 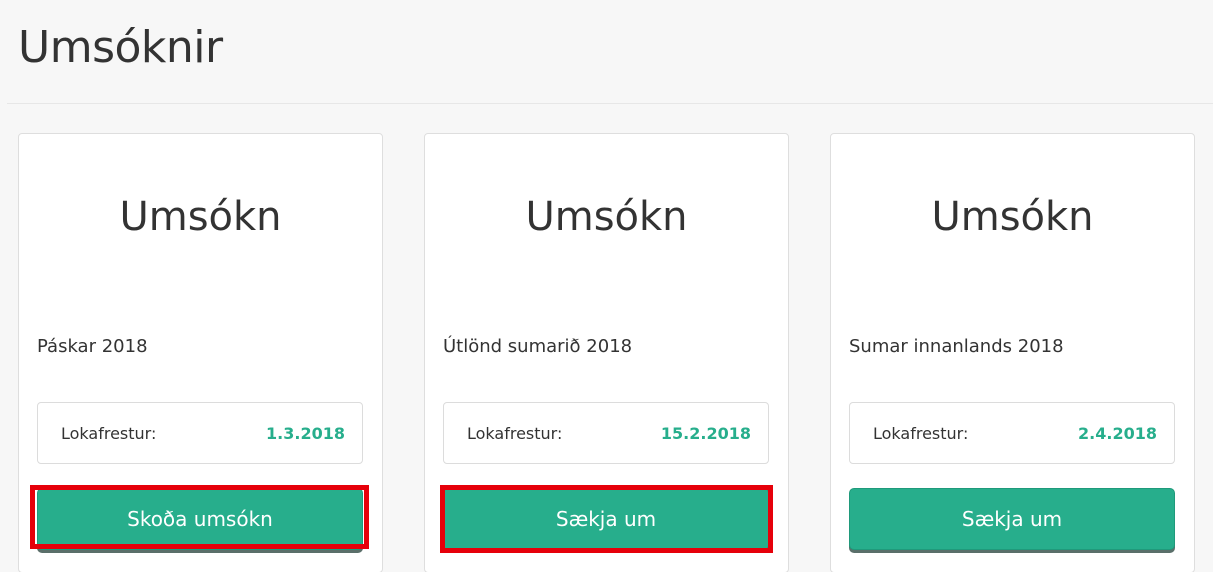 I want to click on deadline-value: 2.4.2018, so click(x=1117, y=433).